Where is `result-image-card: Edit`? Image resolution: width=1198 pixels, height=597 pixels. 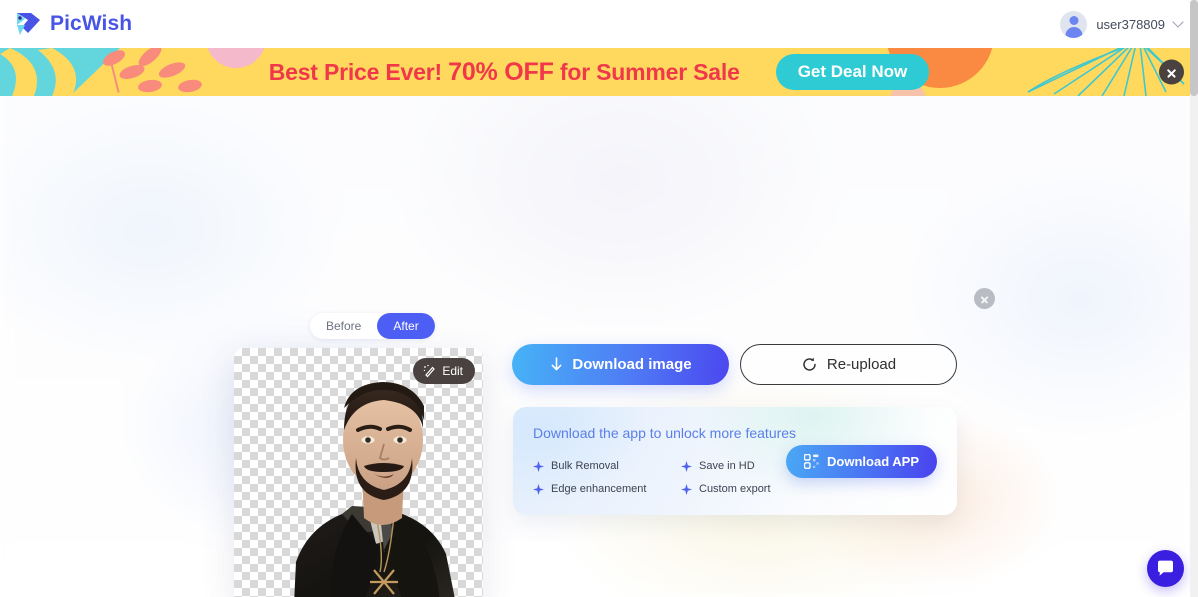
result-image-card: Edit is located at coordinates (358, 472).